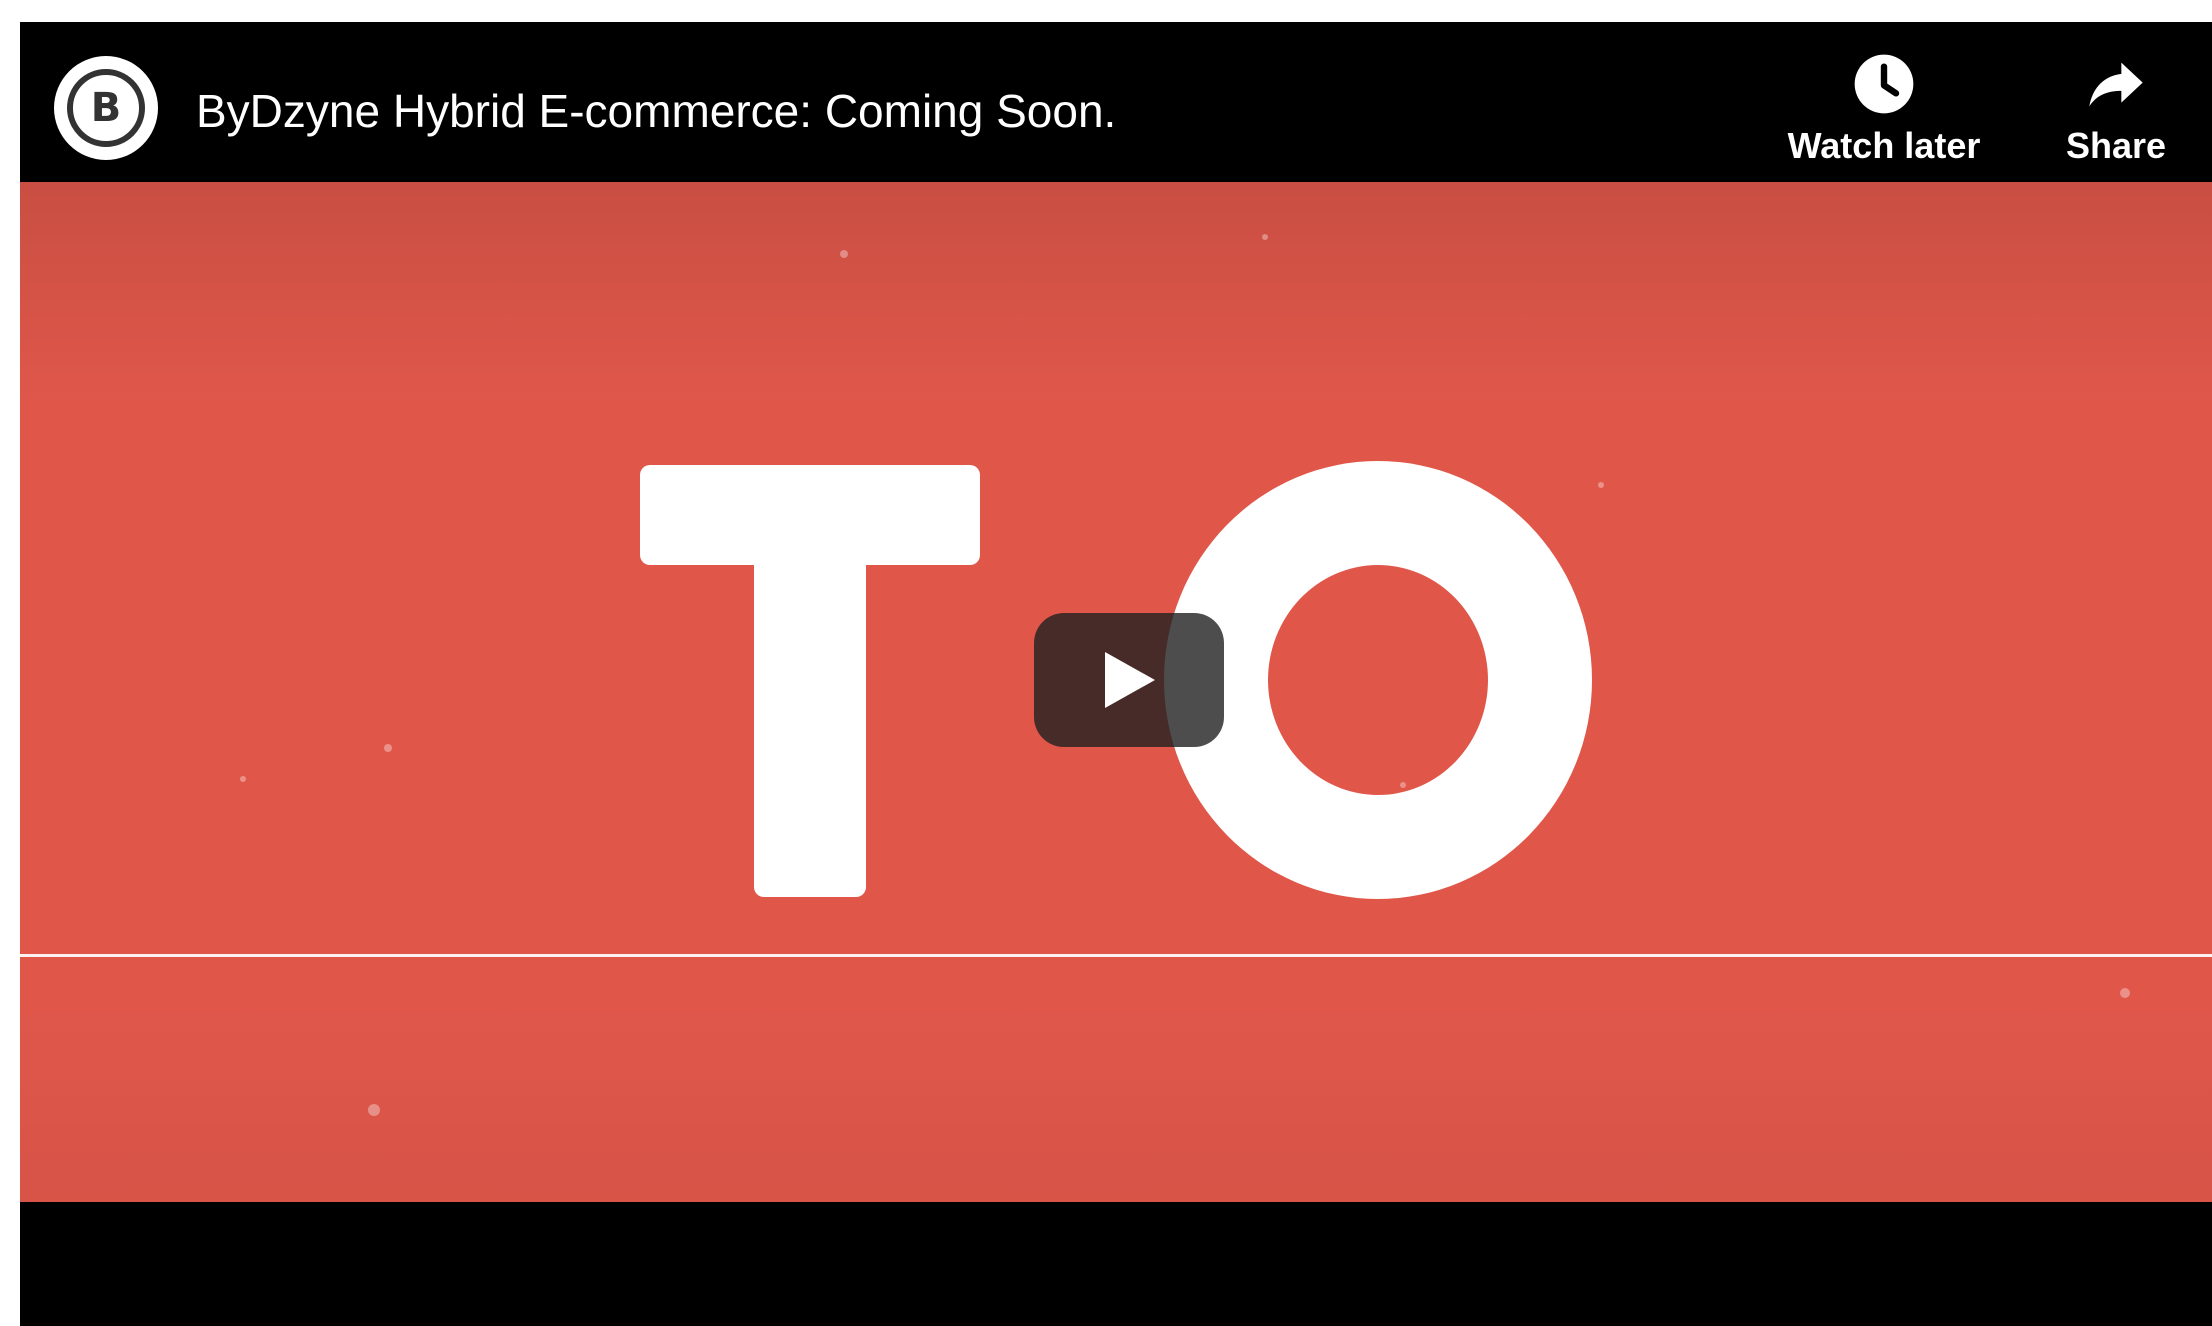  Describe the element at coordinates (810, 704) in the screenshot. I see `frame-letter-t-stem` at that location.